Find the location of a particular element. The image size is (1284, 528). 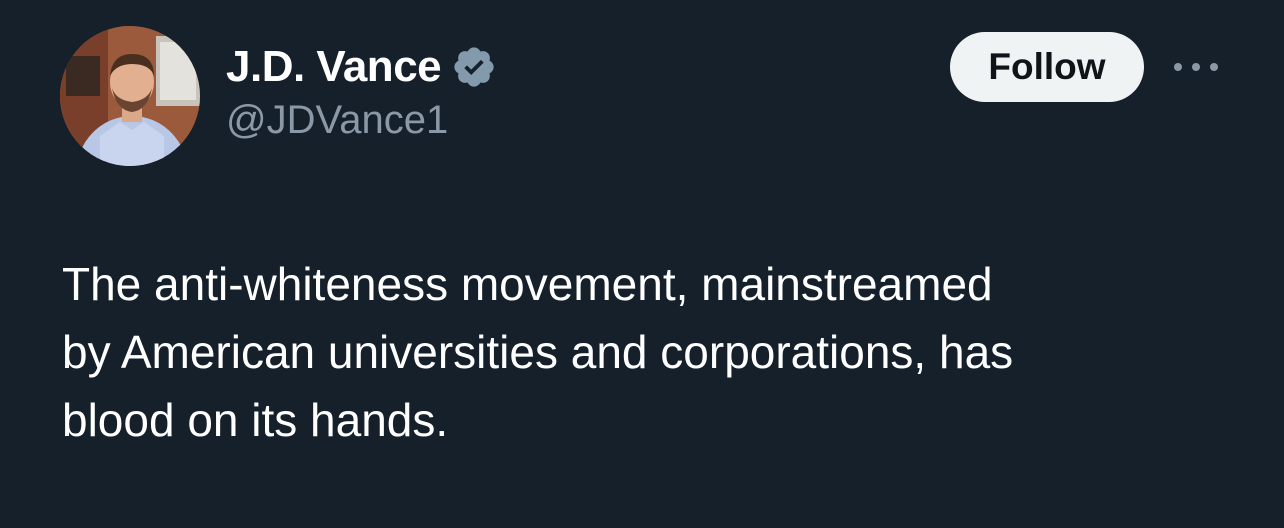

follow-button: Follow is located at coordinates (1047, 67).